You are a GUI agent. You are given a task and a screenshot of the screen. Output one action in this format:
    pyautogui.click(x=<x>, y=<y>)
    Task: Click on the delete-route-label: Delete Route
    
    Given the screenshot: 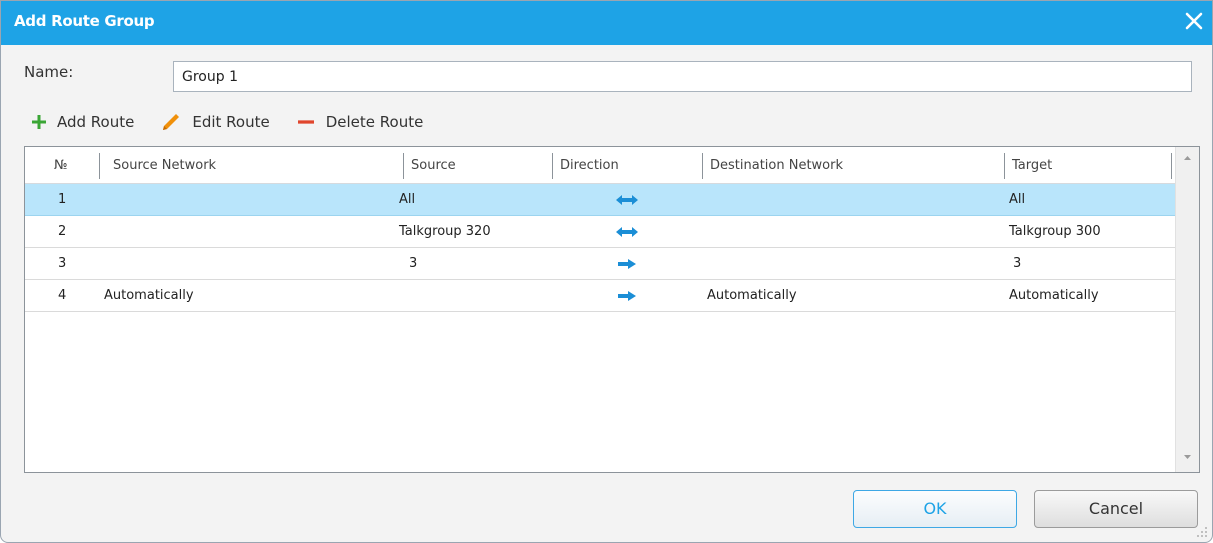 What is the action you would take?
    pyautogui.click(x=374, y=122)
    